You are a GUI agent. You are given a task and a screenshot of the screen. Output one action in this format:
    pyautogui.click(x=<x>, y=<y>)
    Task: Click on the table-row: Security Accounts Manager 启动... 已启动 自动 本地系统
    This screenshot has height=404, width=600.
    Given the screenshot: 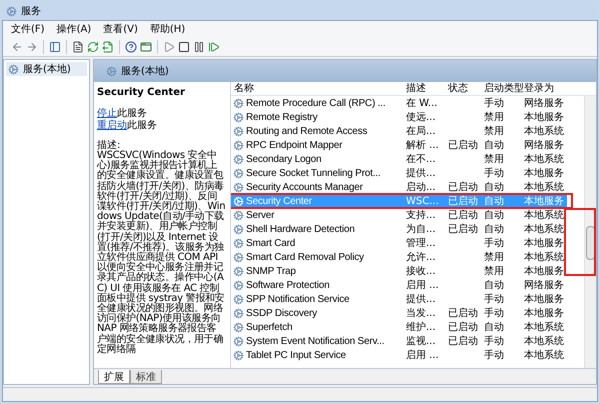 What is the action you would take?
    pyautogui.click(x=399, y=187)
    